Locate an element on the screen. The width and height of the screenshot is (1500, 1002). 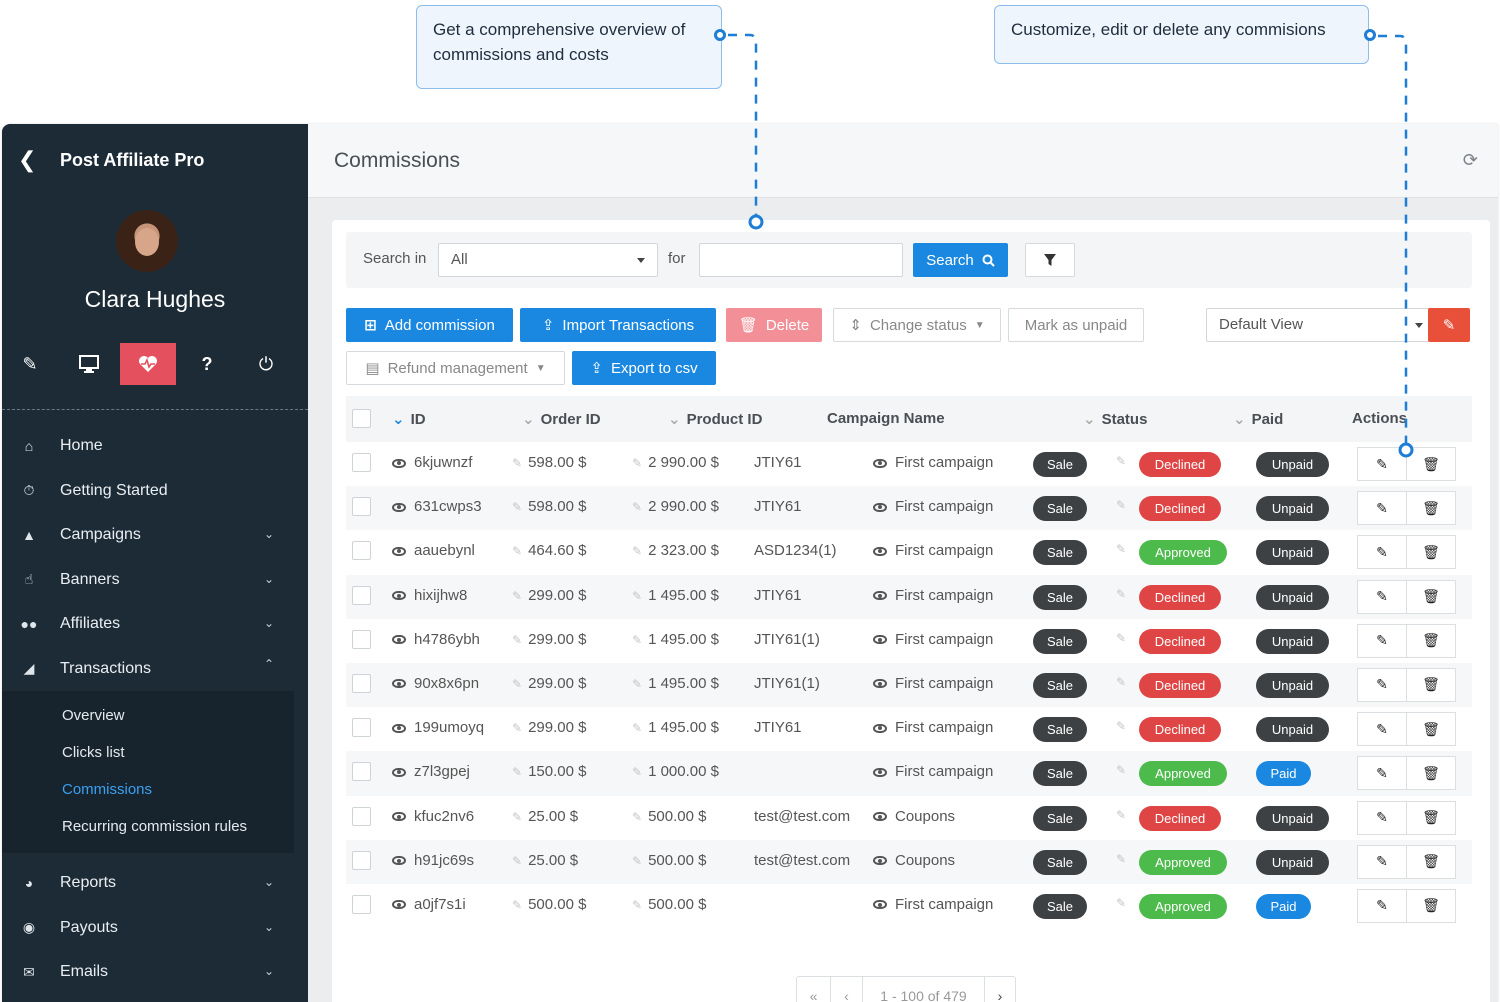
sidebar-item-getting-started: ⏱ Getting Started is located at coordinates (155, 491).